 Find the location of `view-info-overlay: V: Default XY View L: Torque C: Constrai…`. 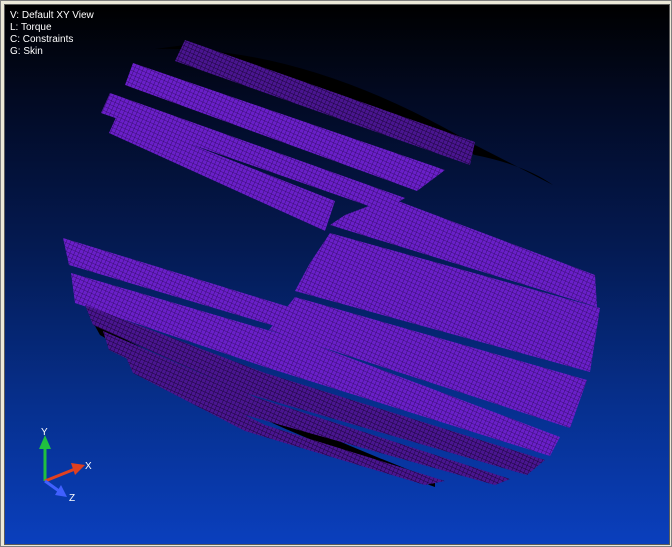

view-info-overlay: V: Default XY View L: Torque C: Constrai… is located at coordinates (52, 34).